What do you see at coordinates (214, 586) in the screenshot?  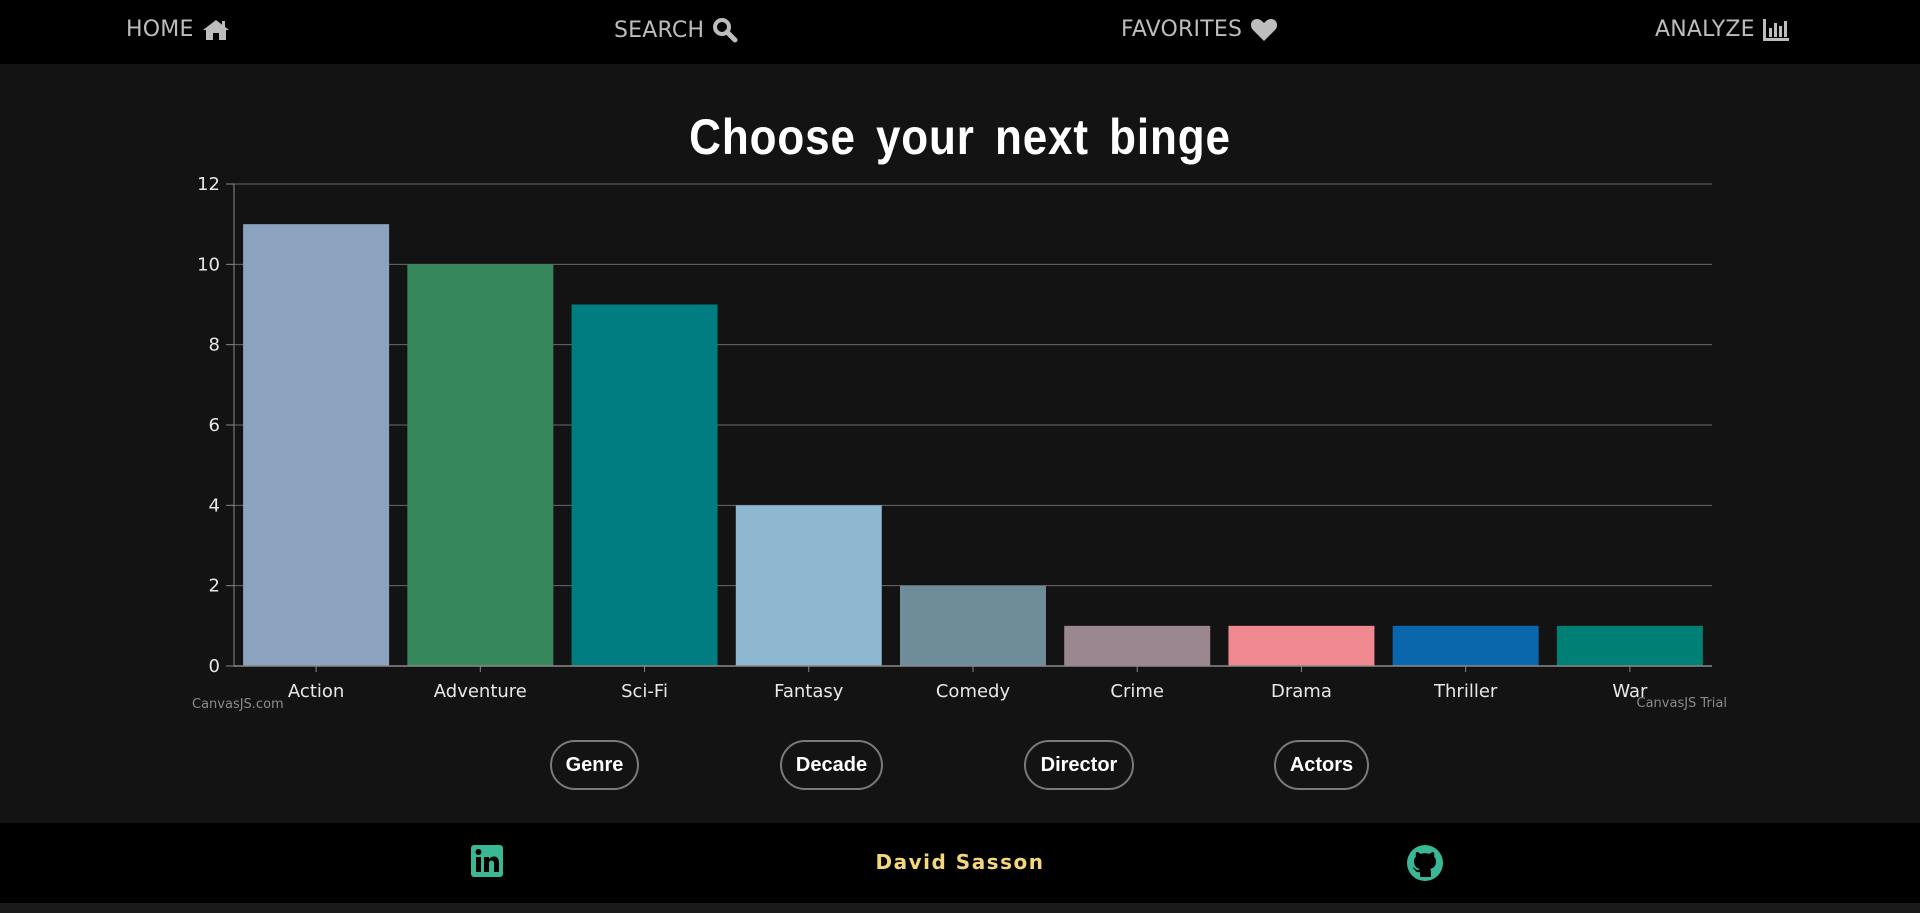 I see `y-tick-label: 2` at bounding box center [214, 586].